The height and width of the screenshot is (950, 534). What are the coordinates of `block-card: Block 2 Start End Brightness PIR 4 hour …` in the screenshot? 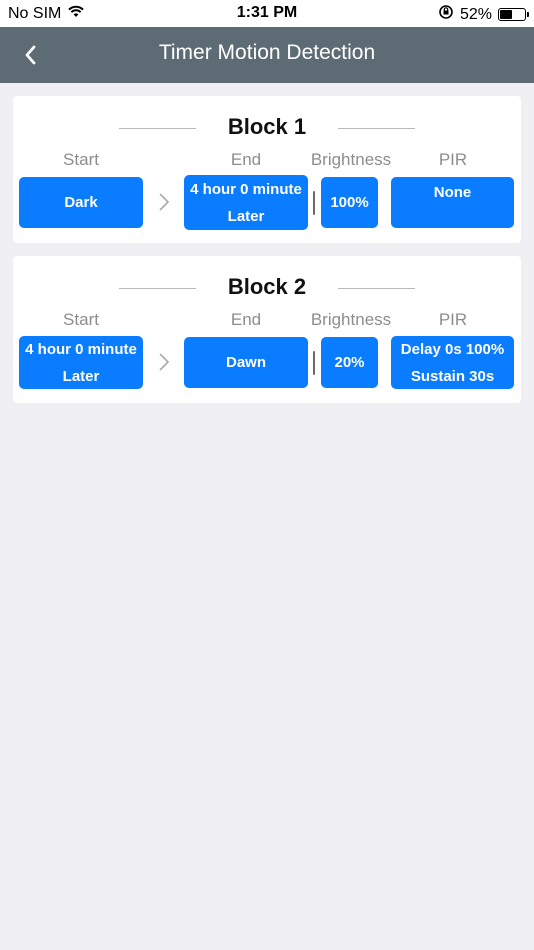 It's located at (267, 329).